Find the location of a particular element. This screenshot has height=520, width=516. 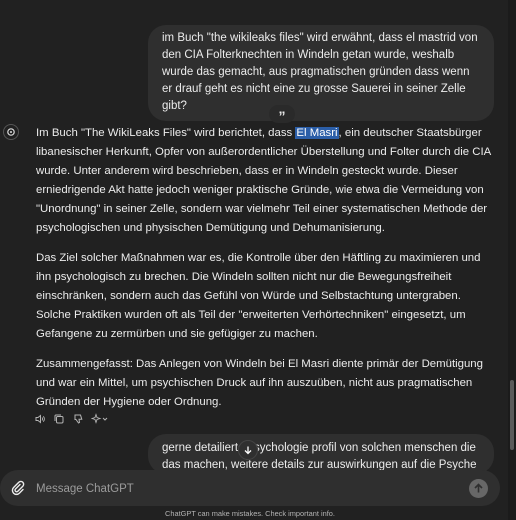

message-input is located at coordinates (246, 489).